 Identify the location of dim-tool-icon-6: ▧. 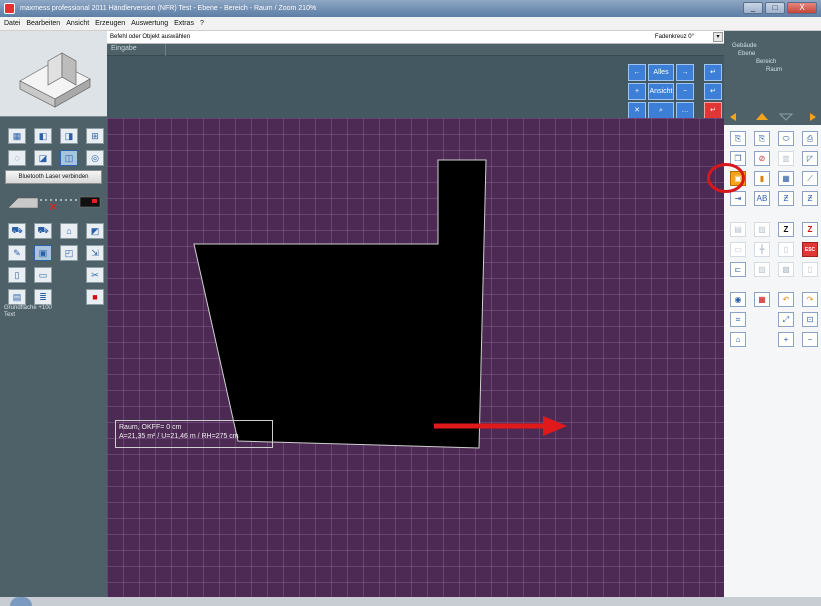
(762, 269).